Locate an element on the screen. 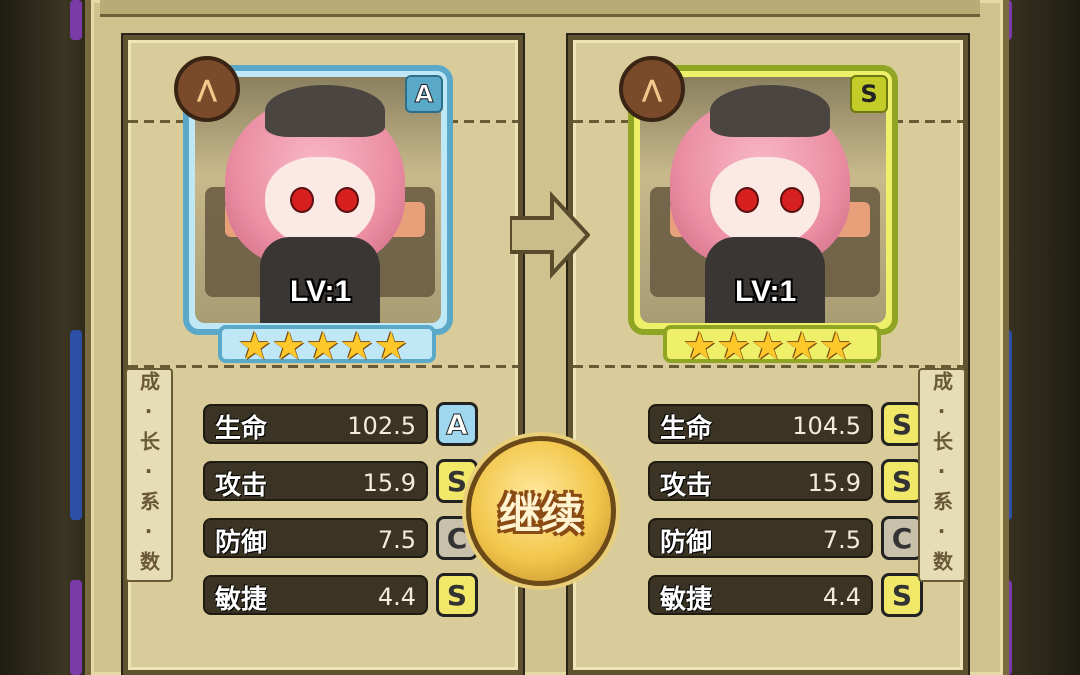  continue-button: 继续 is located at coordinates (541, 511).